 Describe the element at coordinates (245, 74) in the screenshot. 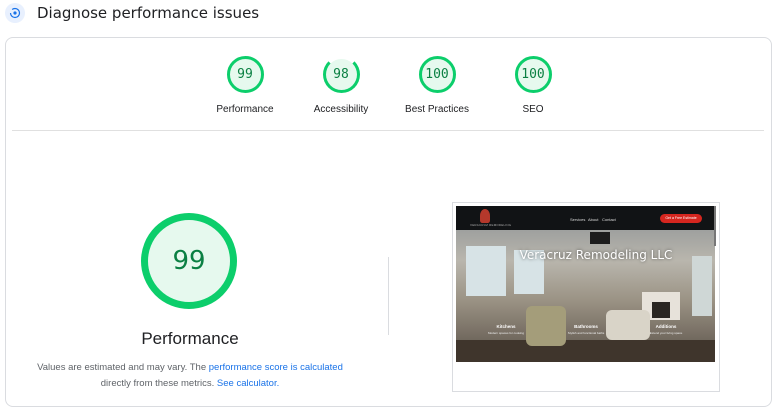

I see `gauge-performance-score: 99` at that location.